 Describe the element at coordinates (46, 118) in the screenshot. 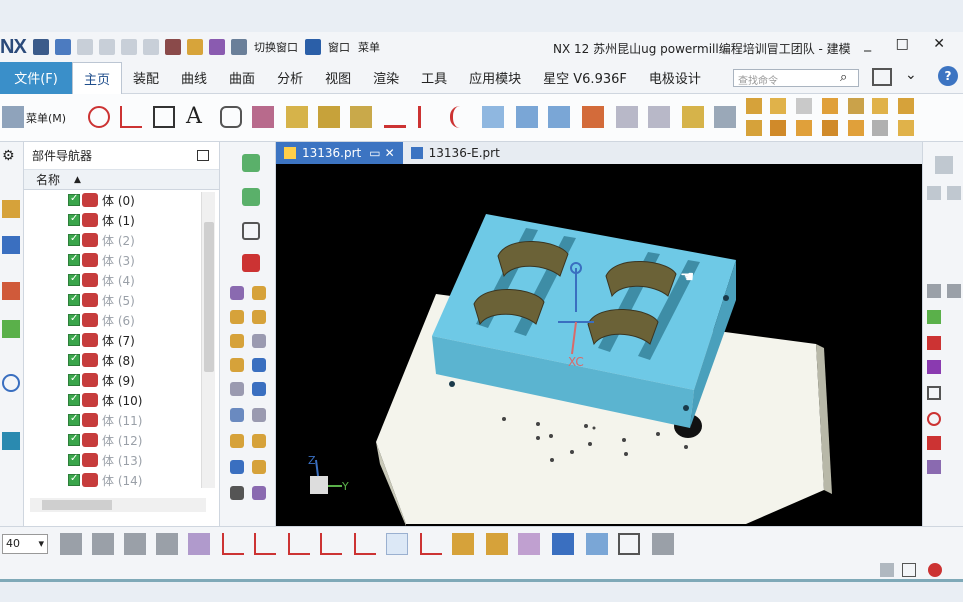

I see `main-menu-button: 菜单(M)` at that location.